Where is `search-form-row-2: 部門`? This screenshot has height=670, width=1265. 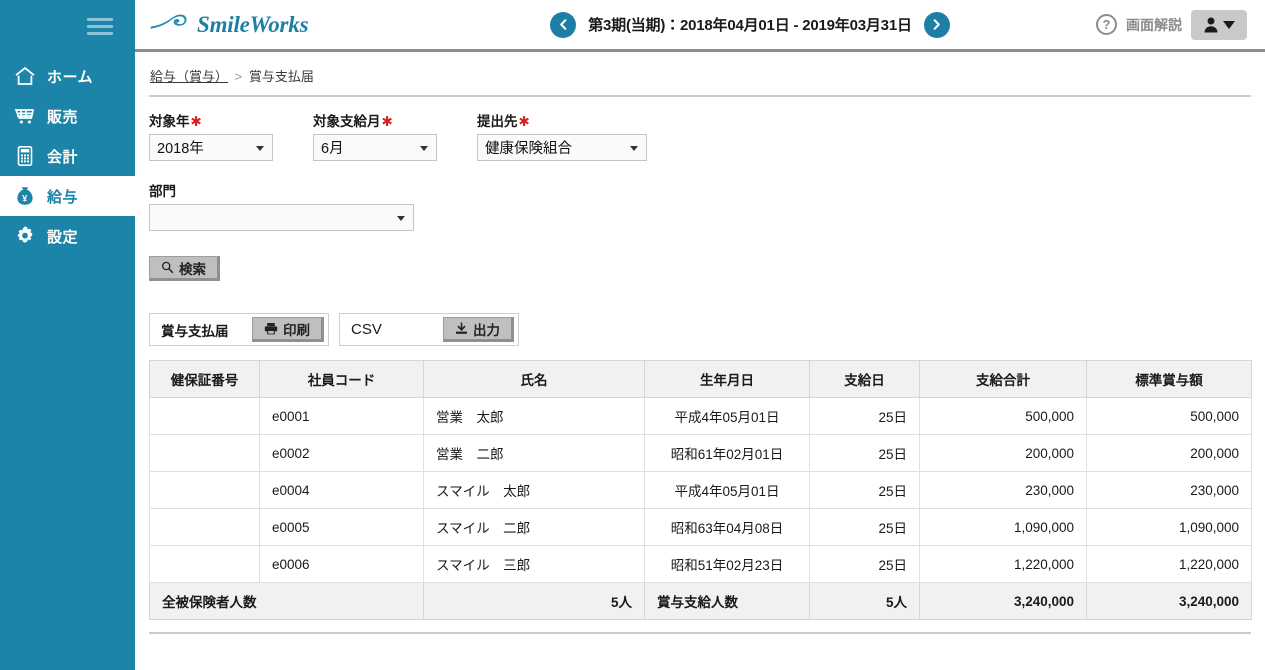 search-form-row-2: 部門 is located at coordinates (699, 196).